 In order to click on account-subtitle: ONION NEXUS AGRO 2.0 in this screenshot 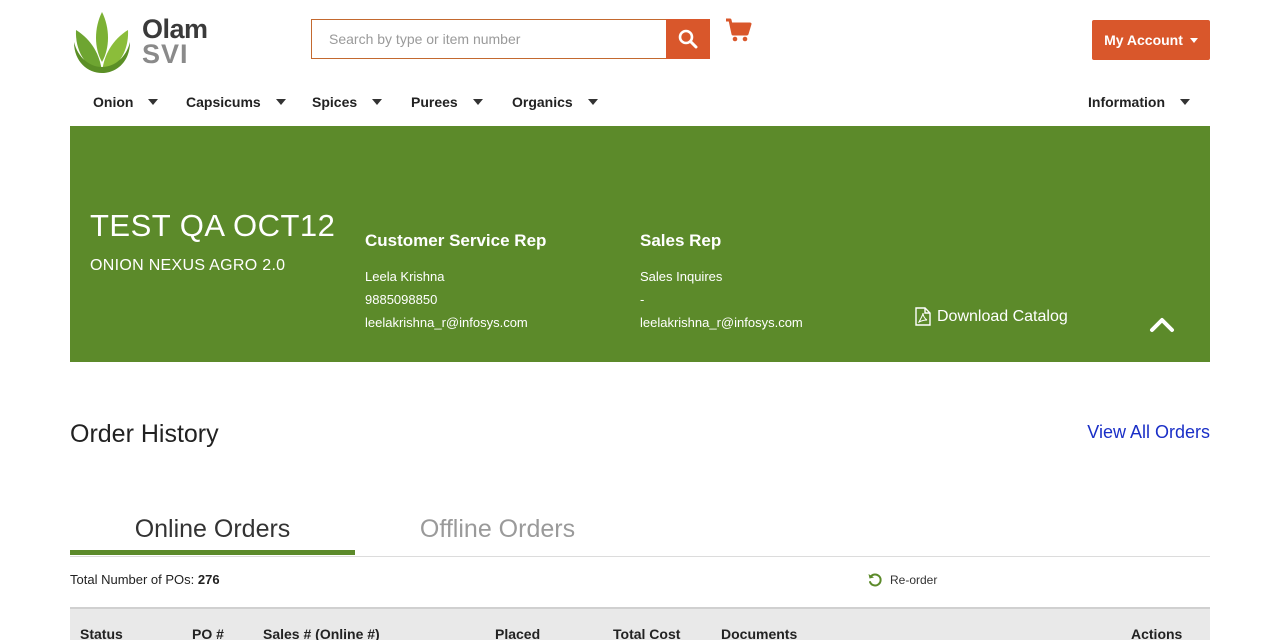, I will do `click(188, 265)`.